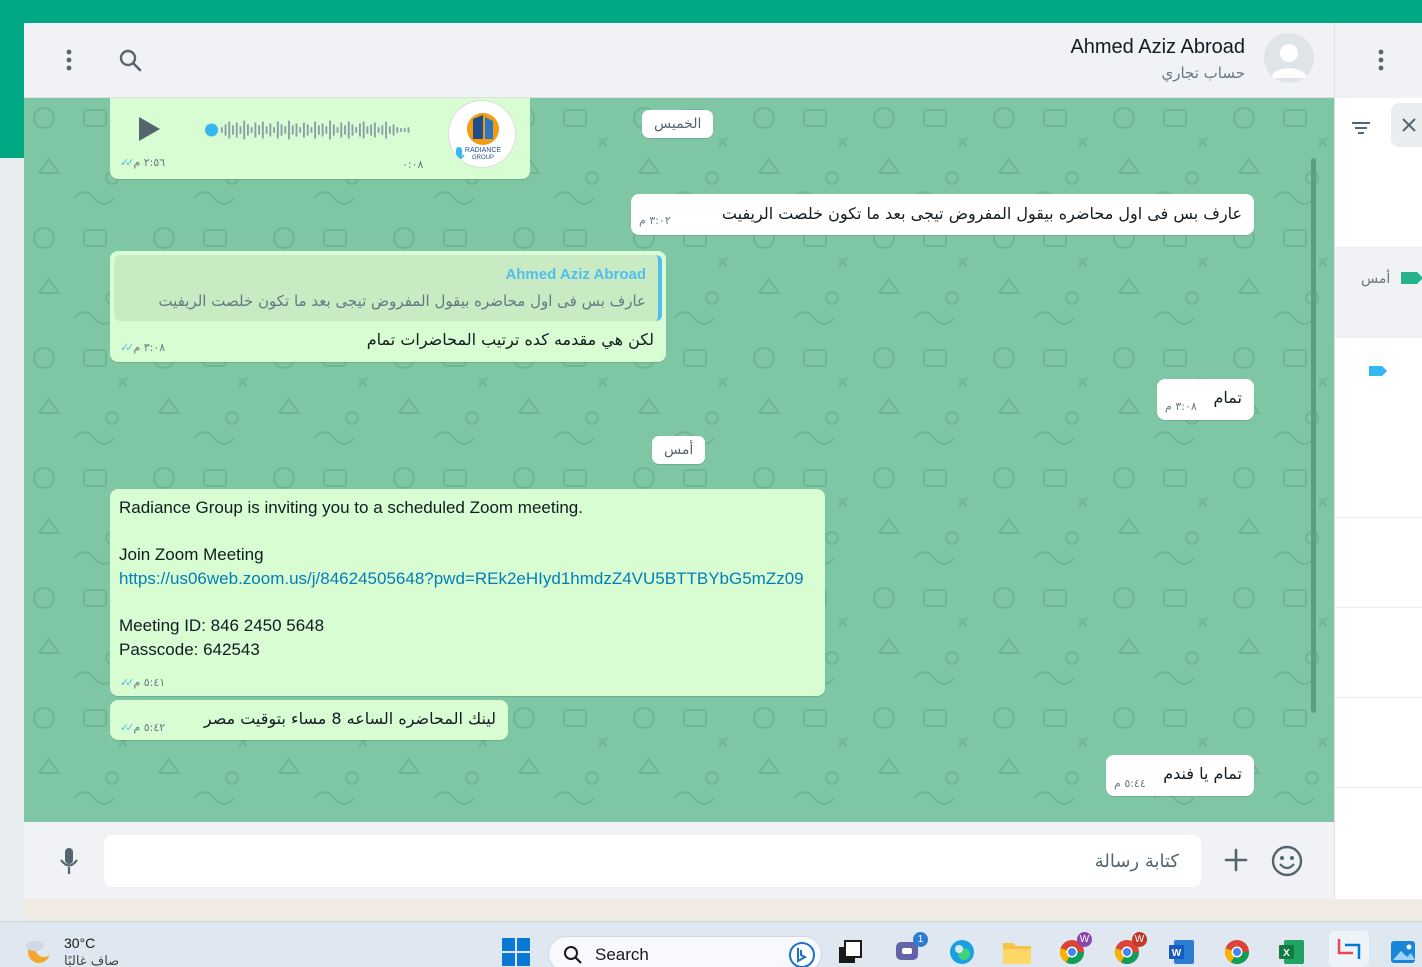 Image resolution: width=1422 pixels, height=967 pixels. What do you see at coordinates (1227, 397) in the screenshot?
I see `message-text: تمام` at bounding box center [1227, 397].